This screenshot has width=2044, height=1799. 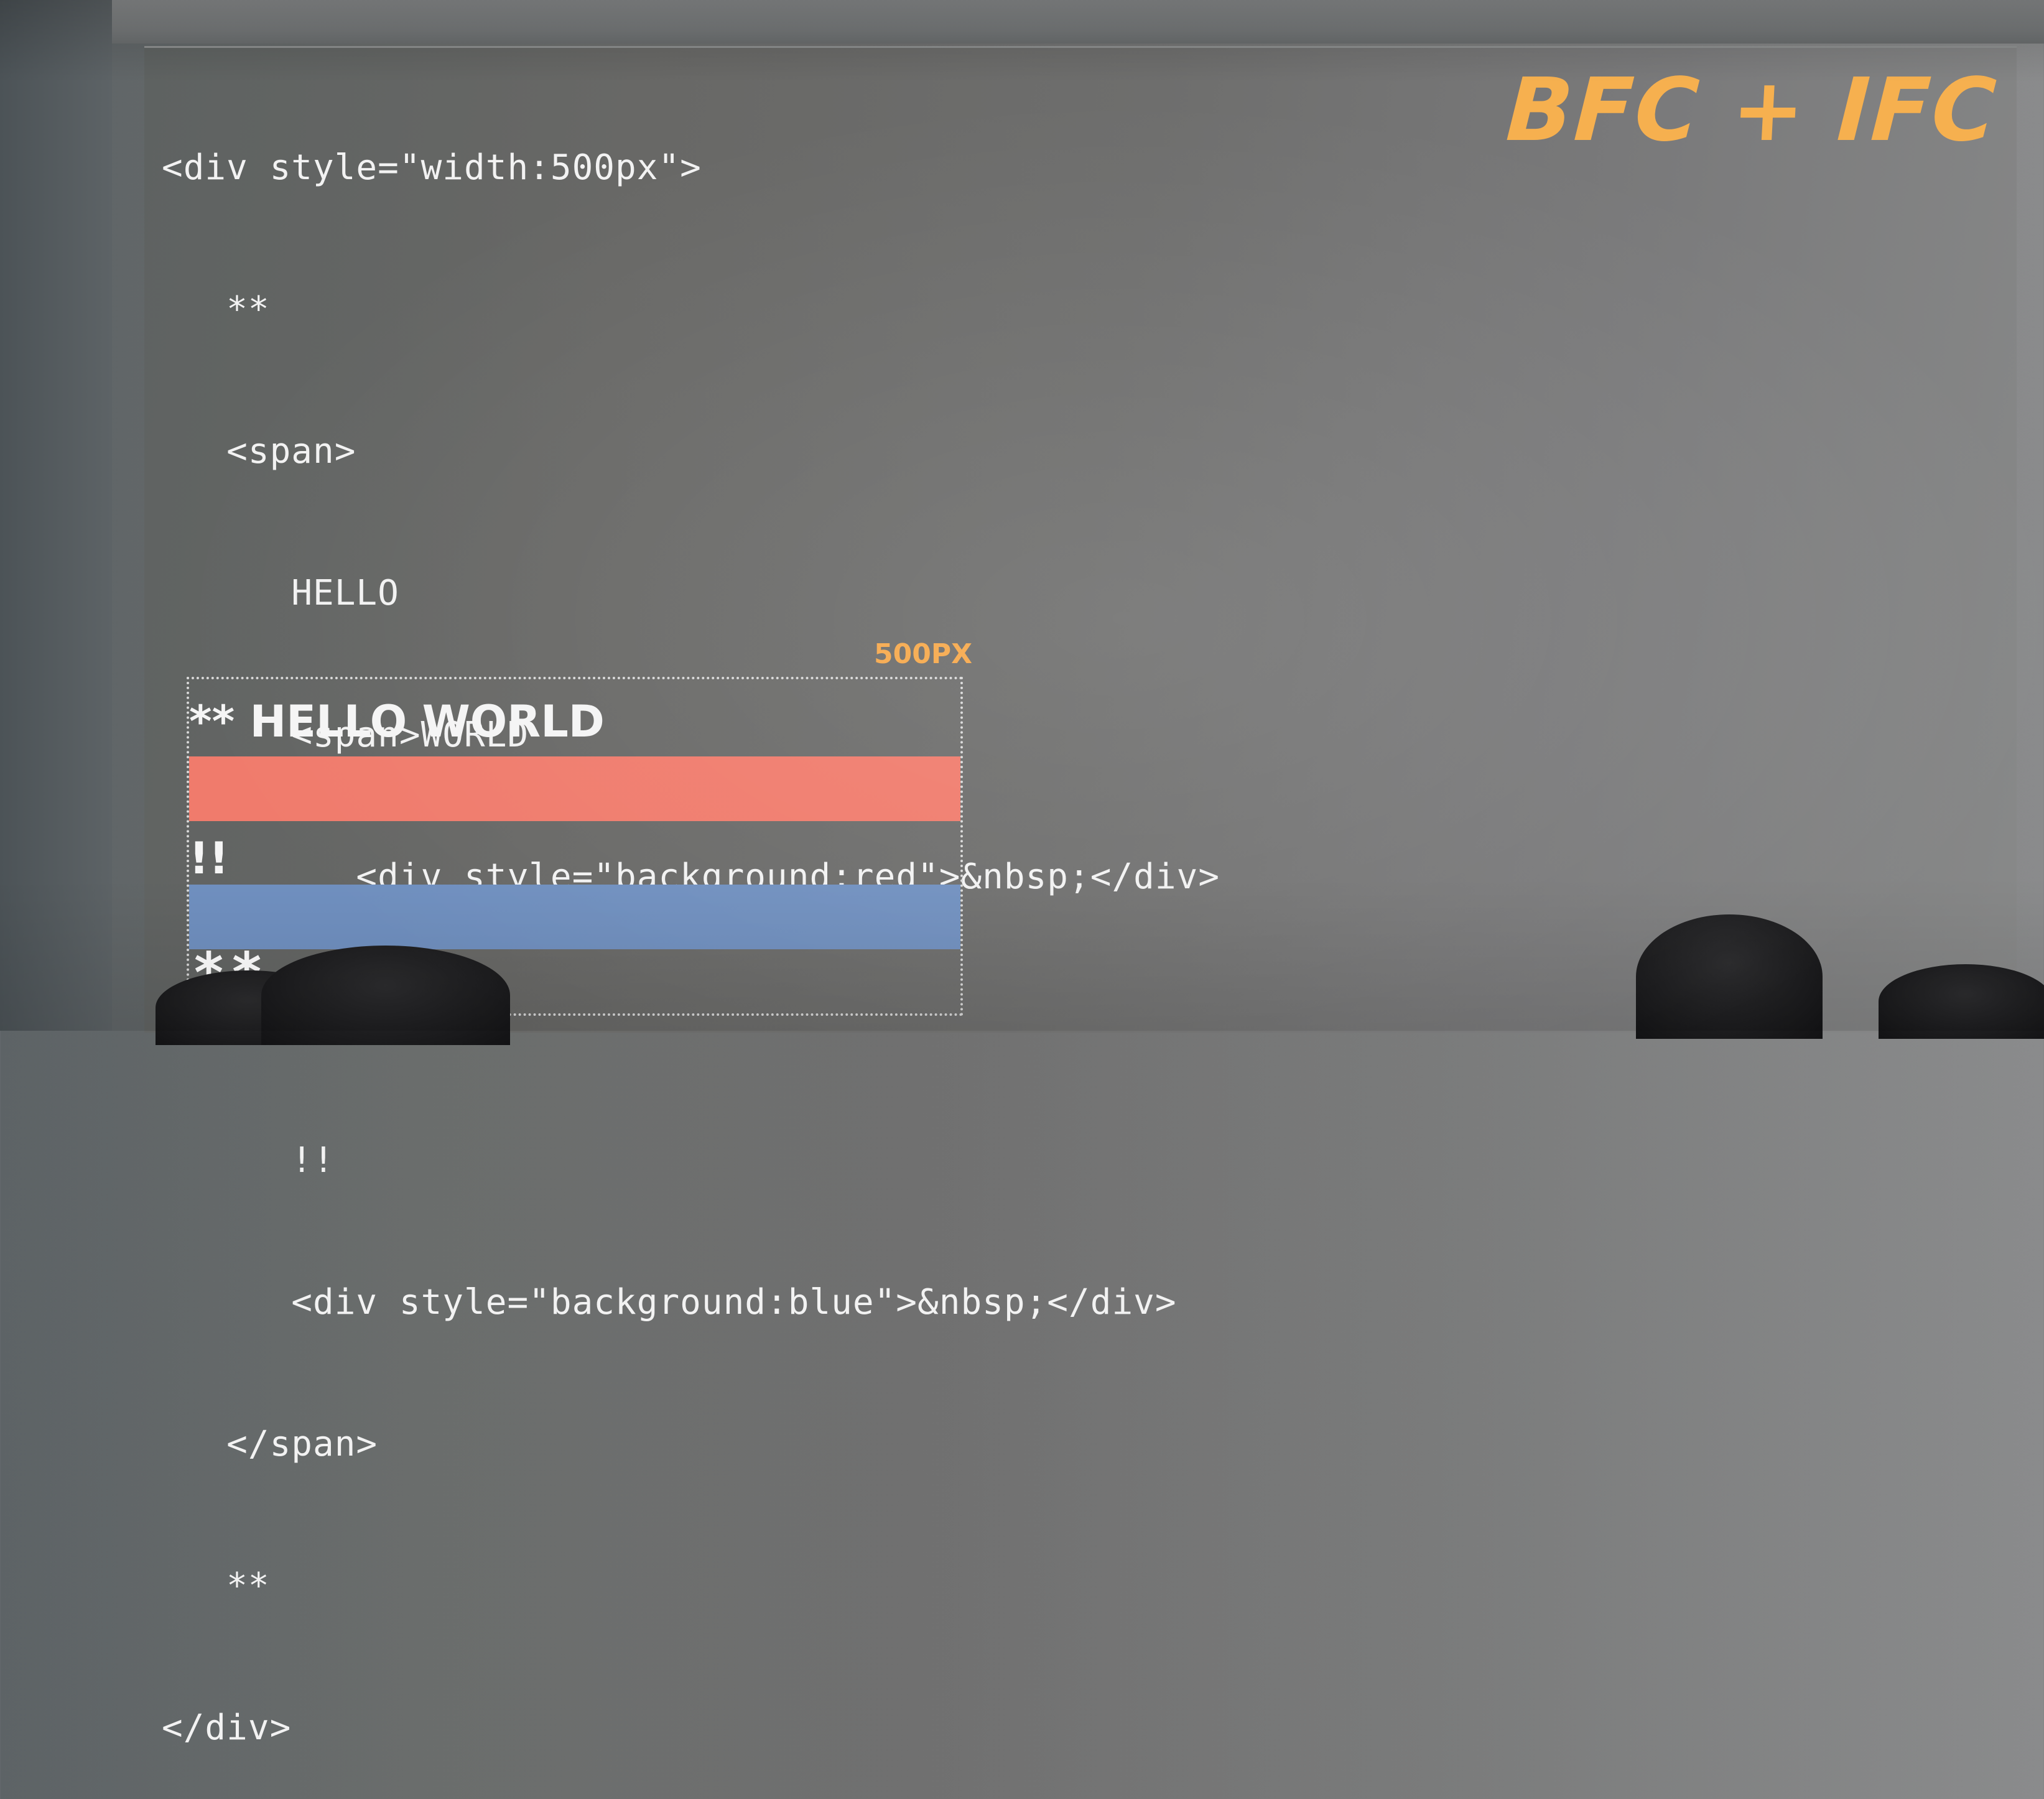 What do you see at coordinates (1022, 22) in the screenshot?
I see `ceiling-strip` at bounding box center [1022, 22].